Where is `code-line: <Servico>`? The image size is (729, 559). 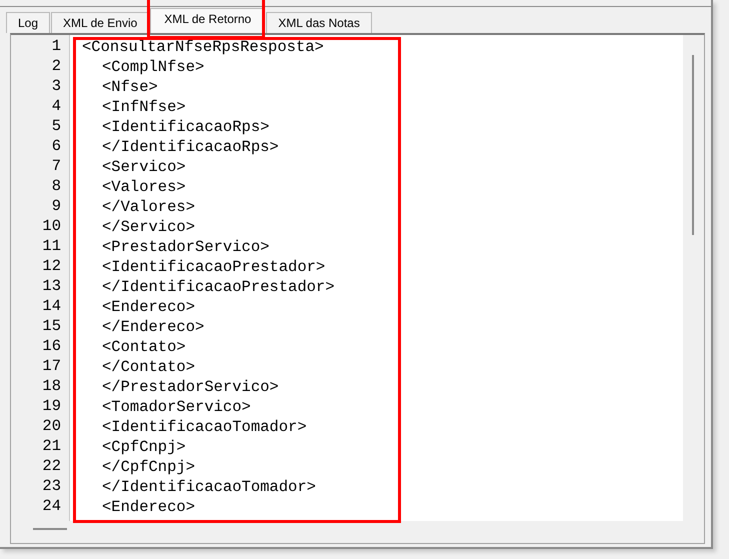 code-line: <Servico> is located at coordinates (144, 167).